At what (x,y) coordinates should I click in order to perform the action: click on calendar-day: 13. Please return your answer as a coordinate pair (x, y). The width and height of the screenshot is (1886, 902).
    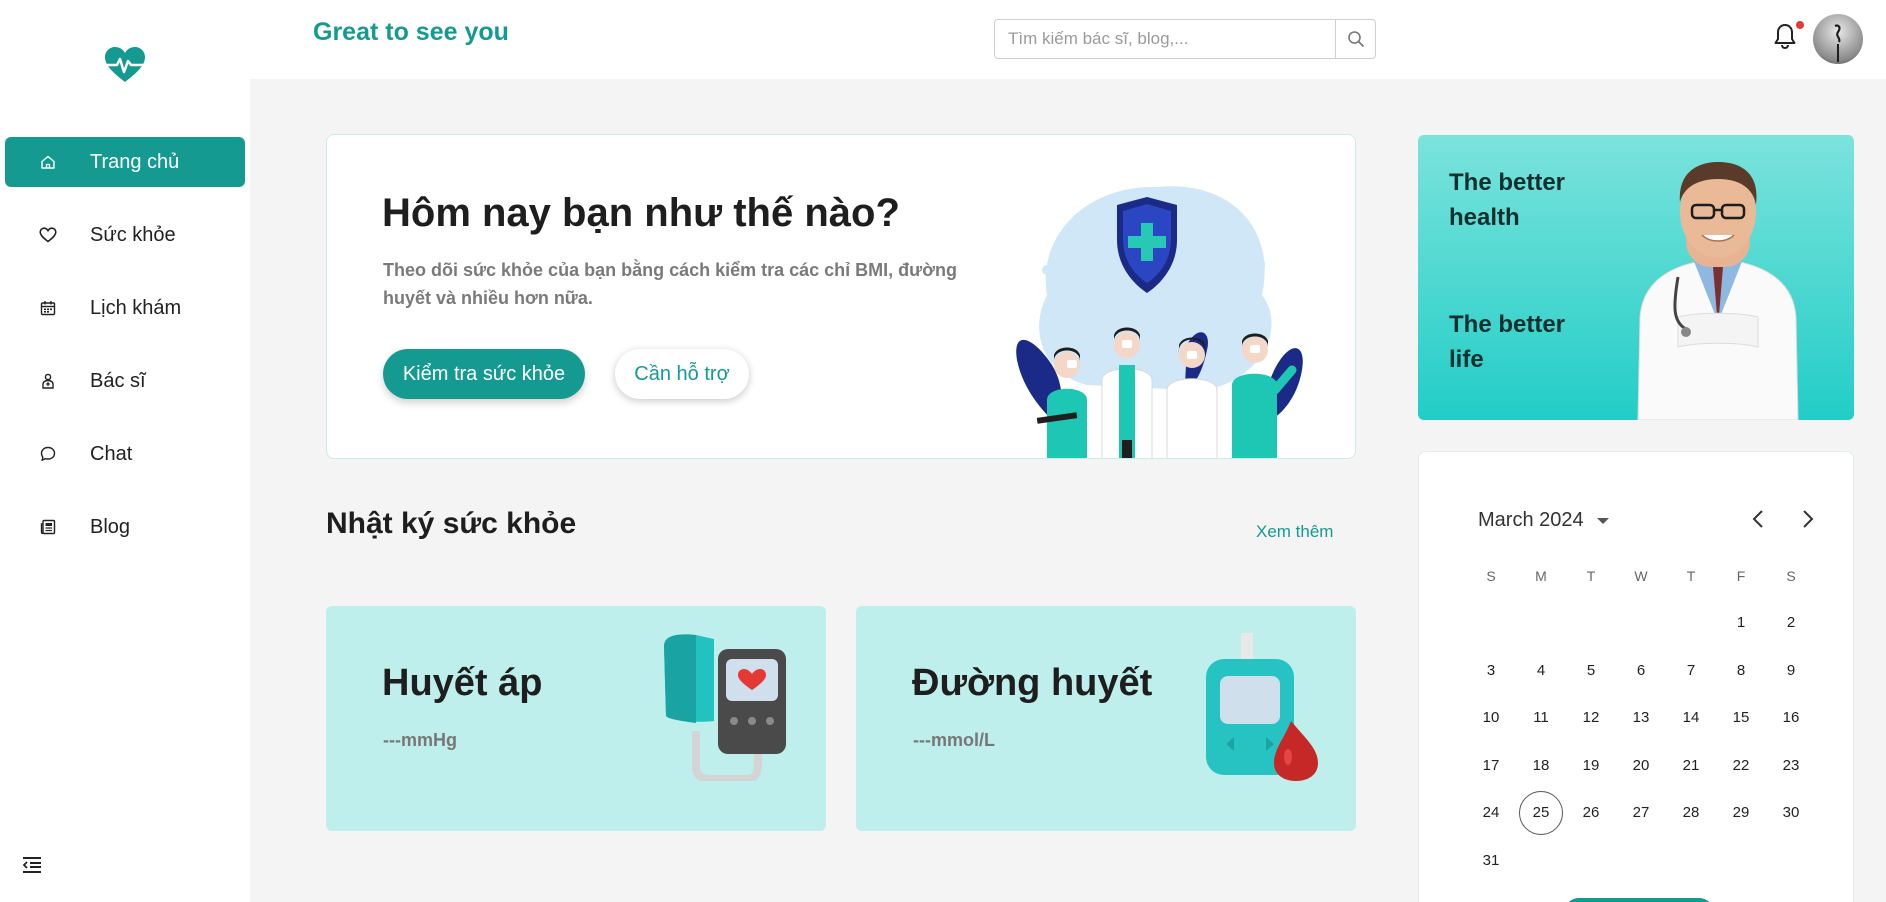
    Looking at the image, I should click on (1641, 718).